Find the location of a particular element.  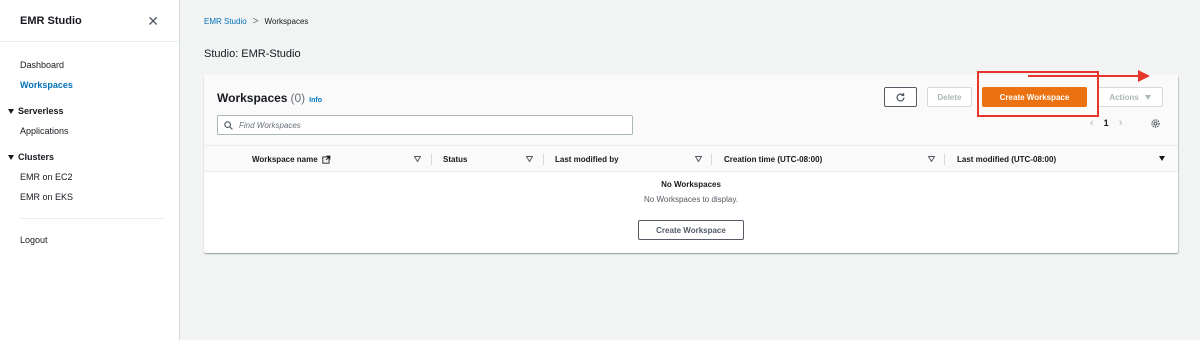

search-icon is located at coordinates (228, 125).